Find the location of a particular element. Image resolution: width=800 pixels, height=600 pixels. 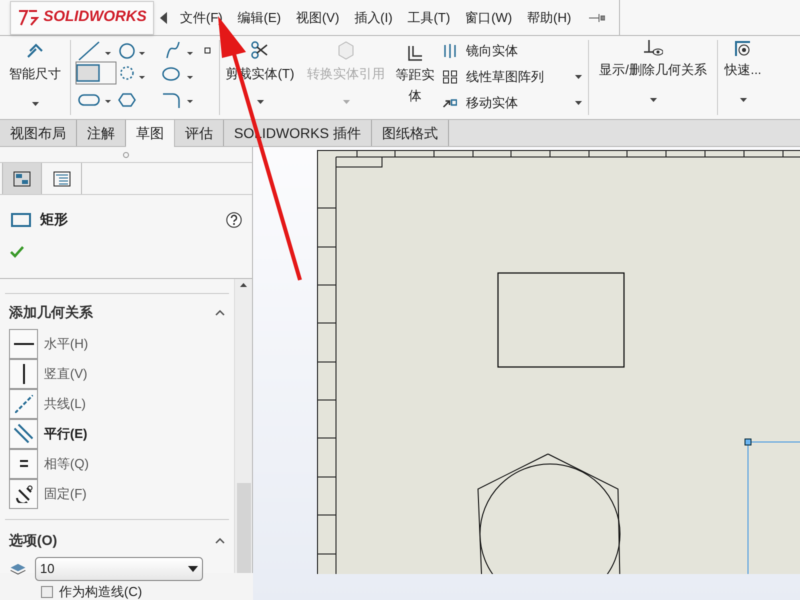

tree-icon is located at coordinates (22, 178).